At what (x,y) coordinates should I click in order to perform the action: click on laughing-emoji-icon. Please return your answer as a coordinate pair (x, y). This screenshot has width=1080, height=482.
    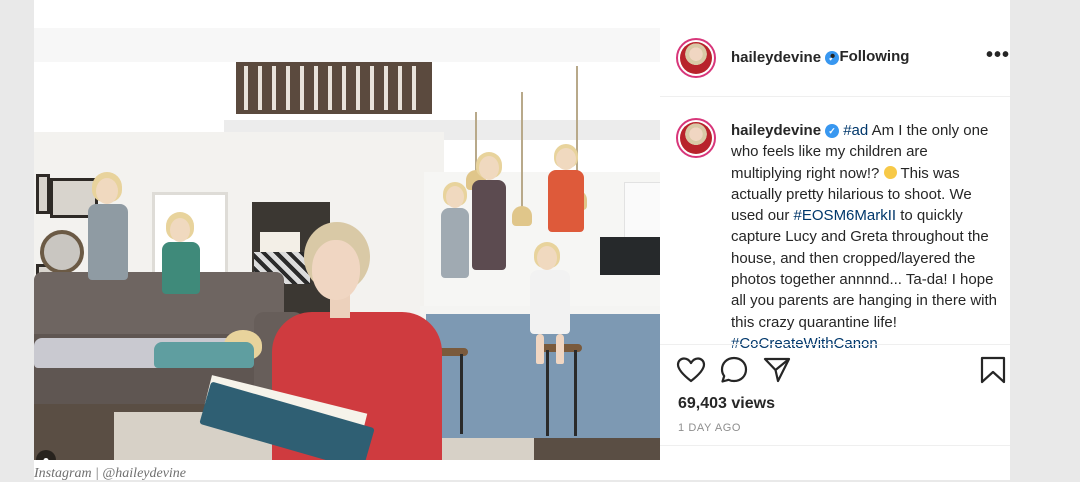
    Looking at the image, I should click on (890, 172).